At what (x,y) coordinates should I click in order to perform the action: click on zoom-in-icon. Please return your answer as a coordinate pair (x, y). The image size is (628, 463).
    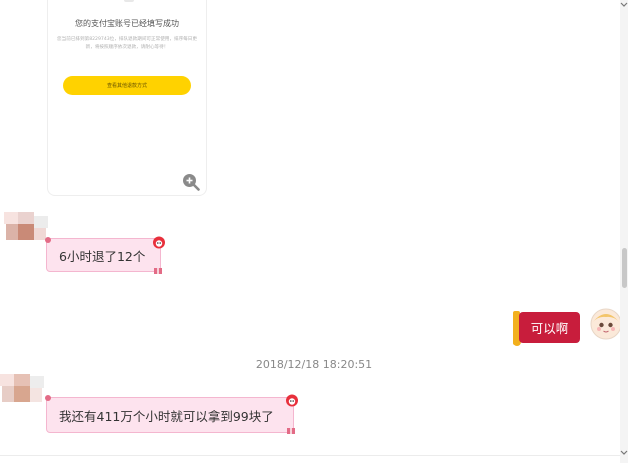
    Looking at the image, I should click on (191, 182).